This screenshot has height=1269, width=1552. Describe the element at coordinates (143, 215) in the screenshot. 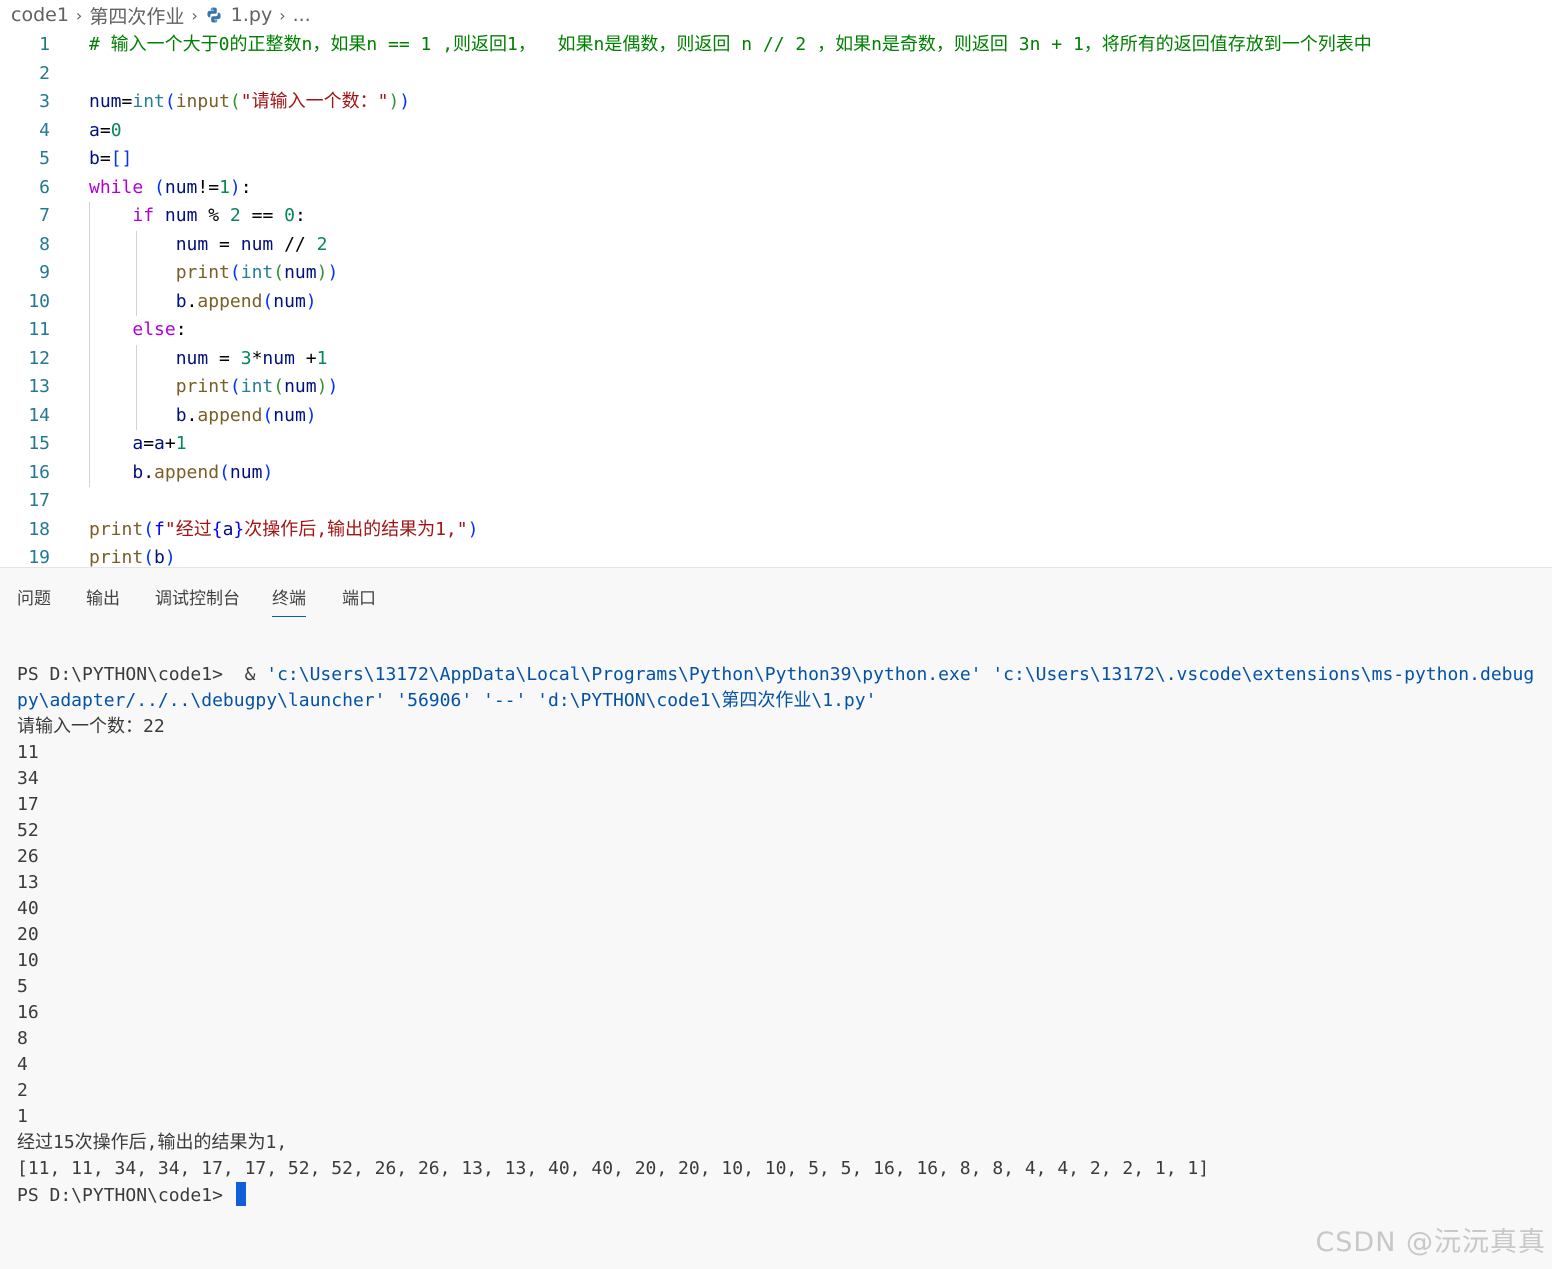

I see `code-token: if` at that location.